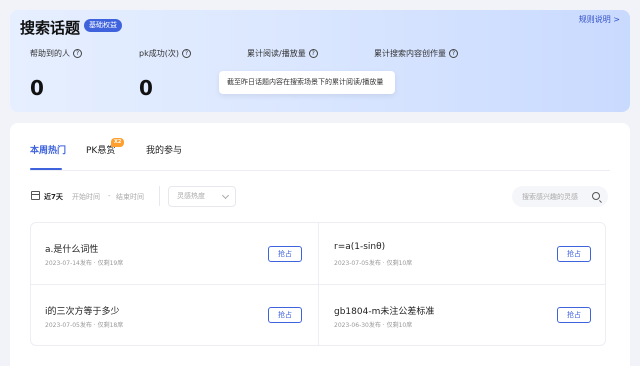 The height and width of the screenshot is (366, 640). I want to click on heat-select: 灵感热度, so click(202, 196).